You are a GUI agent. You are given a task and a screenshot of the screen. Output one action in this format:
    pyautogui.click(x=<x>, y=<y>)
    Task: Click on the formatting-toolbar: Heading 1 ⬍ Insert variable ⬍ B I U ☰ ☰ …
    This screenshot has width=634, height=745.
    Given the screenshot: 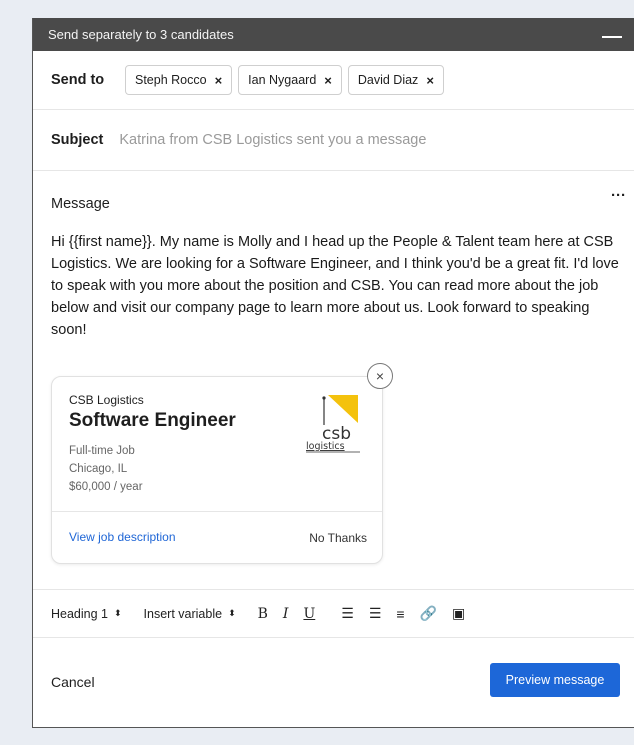 What is the action you would take?
    pyautogui.click(x=333, y=614)
    